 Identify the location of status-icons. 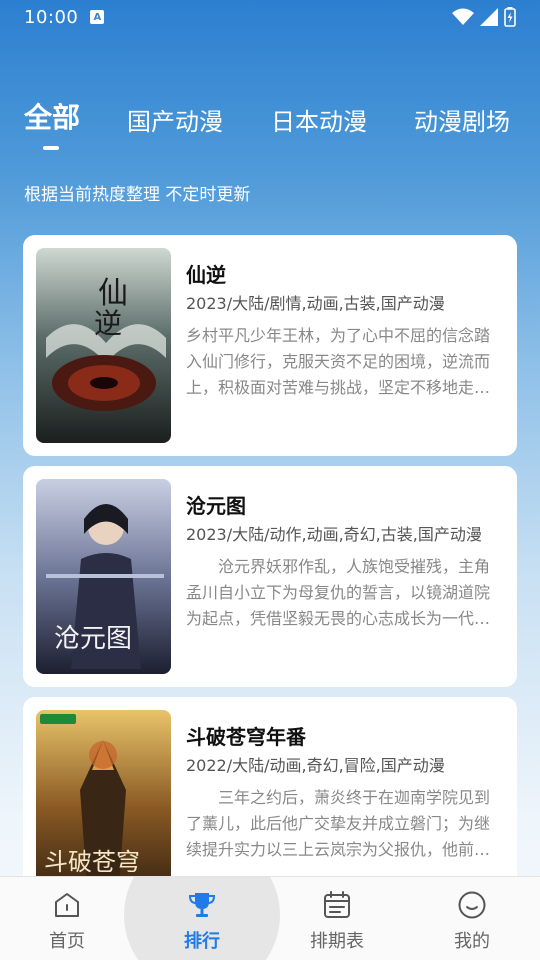
(484, 17).